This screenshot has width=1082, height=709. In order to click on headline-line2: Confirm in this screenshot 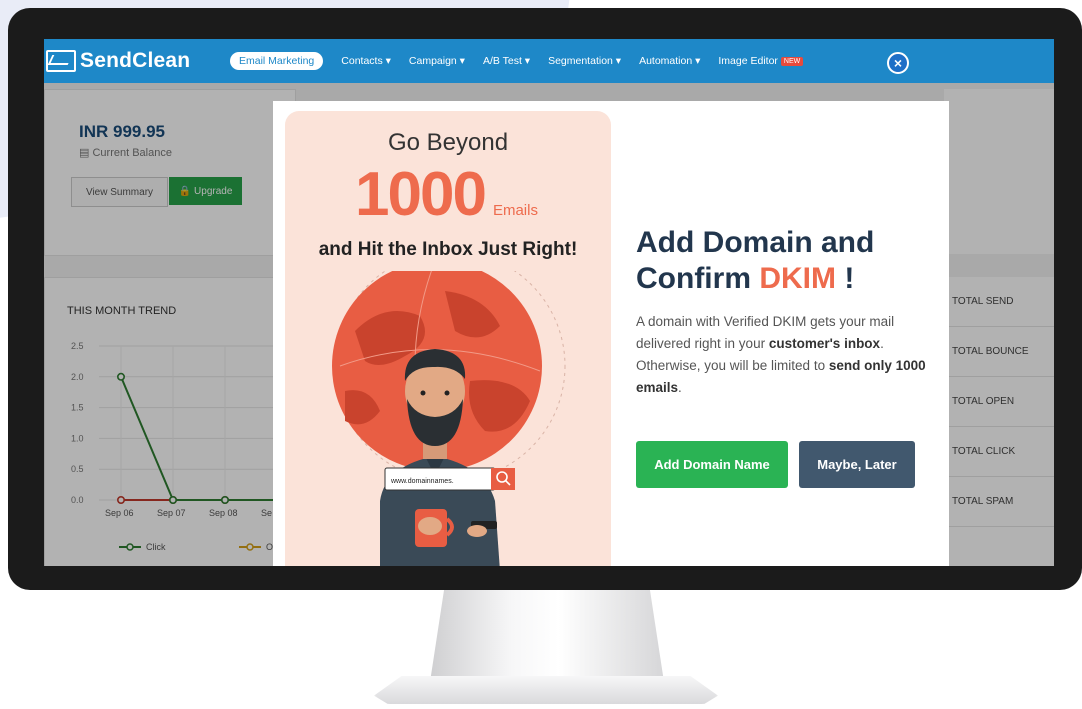, I will do `click(698, 278)`.